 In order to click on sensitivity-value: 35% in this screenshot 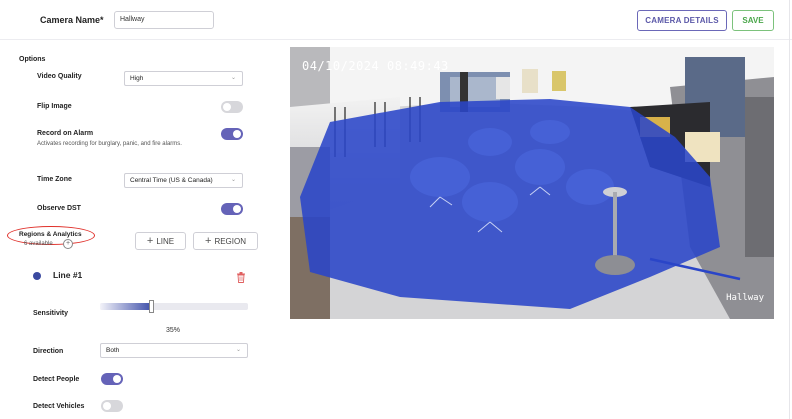, I will do `click(173, 330)`.